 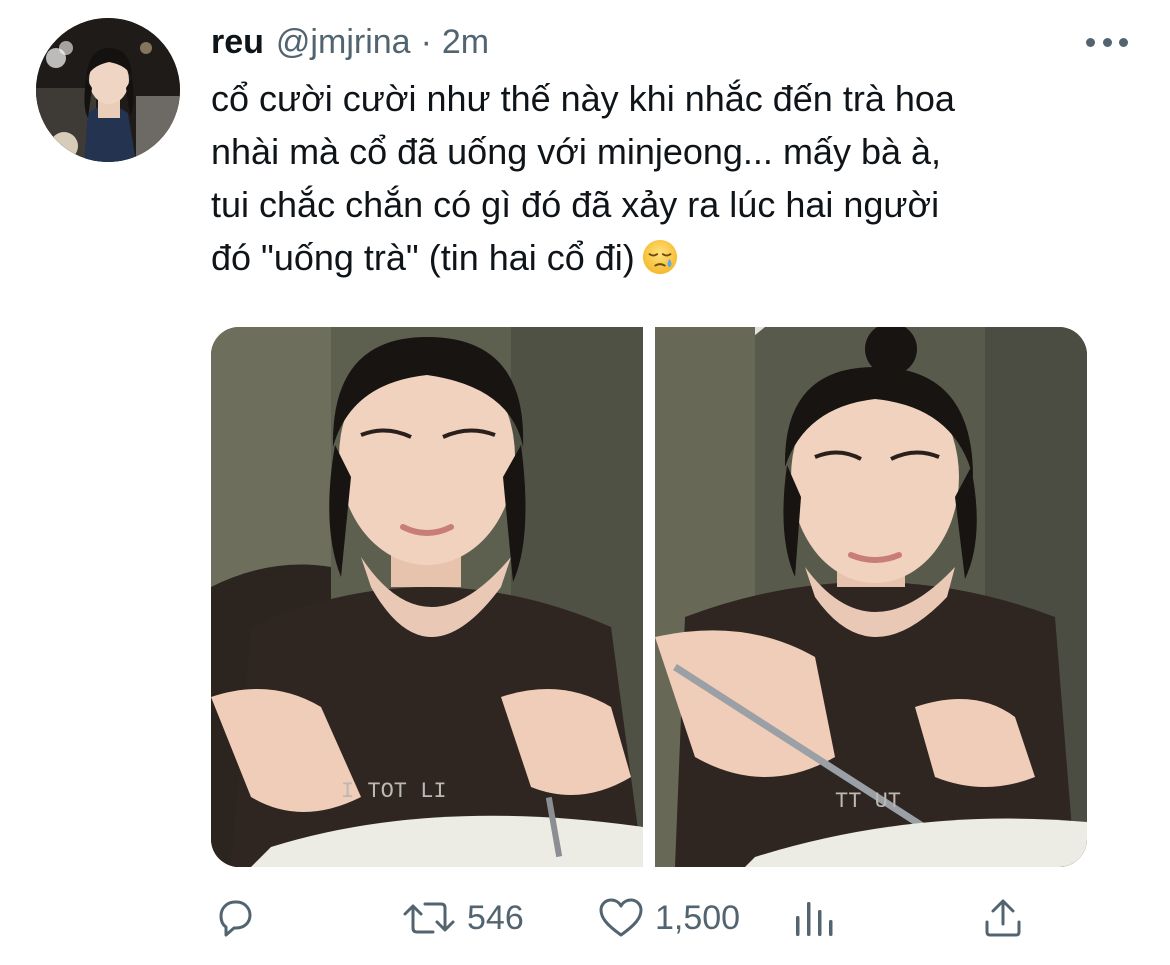 I want to click on like-count: 1,500, so click(x=698, y=917).